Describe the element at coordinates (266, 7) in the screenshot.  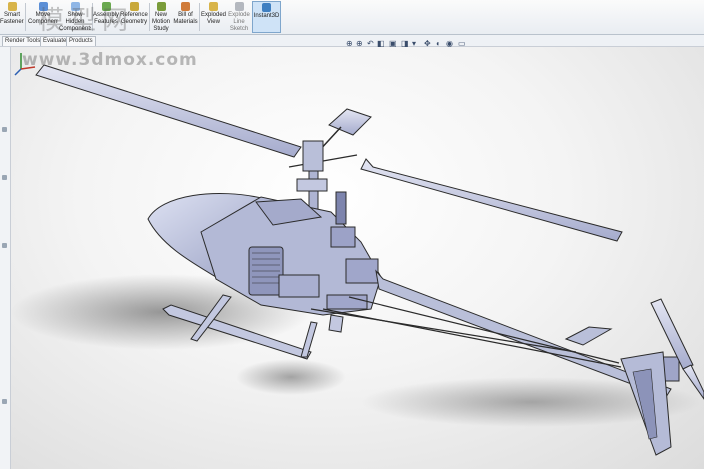
I see `instant3d-icon` at that location.